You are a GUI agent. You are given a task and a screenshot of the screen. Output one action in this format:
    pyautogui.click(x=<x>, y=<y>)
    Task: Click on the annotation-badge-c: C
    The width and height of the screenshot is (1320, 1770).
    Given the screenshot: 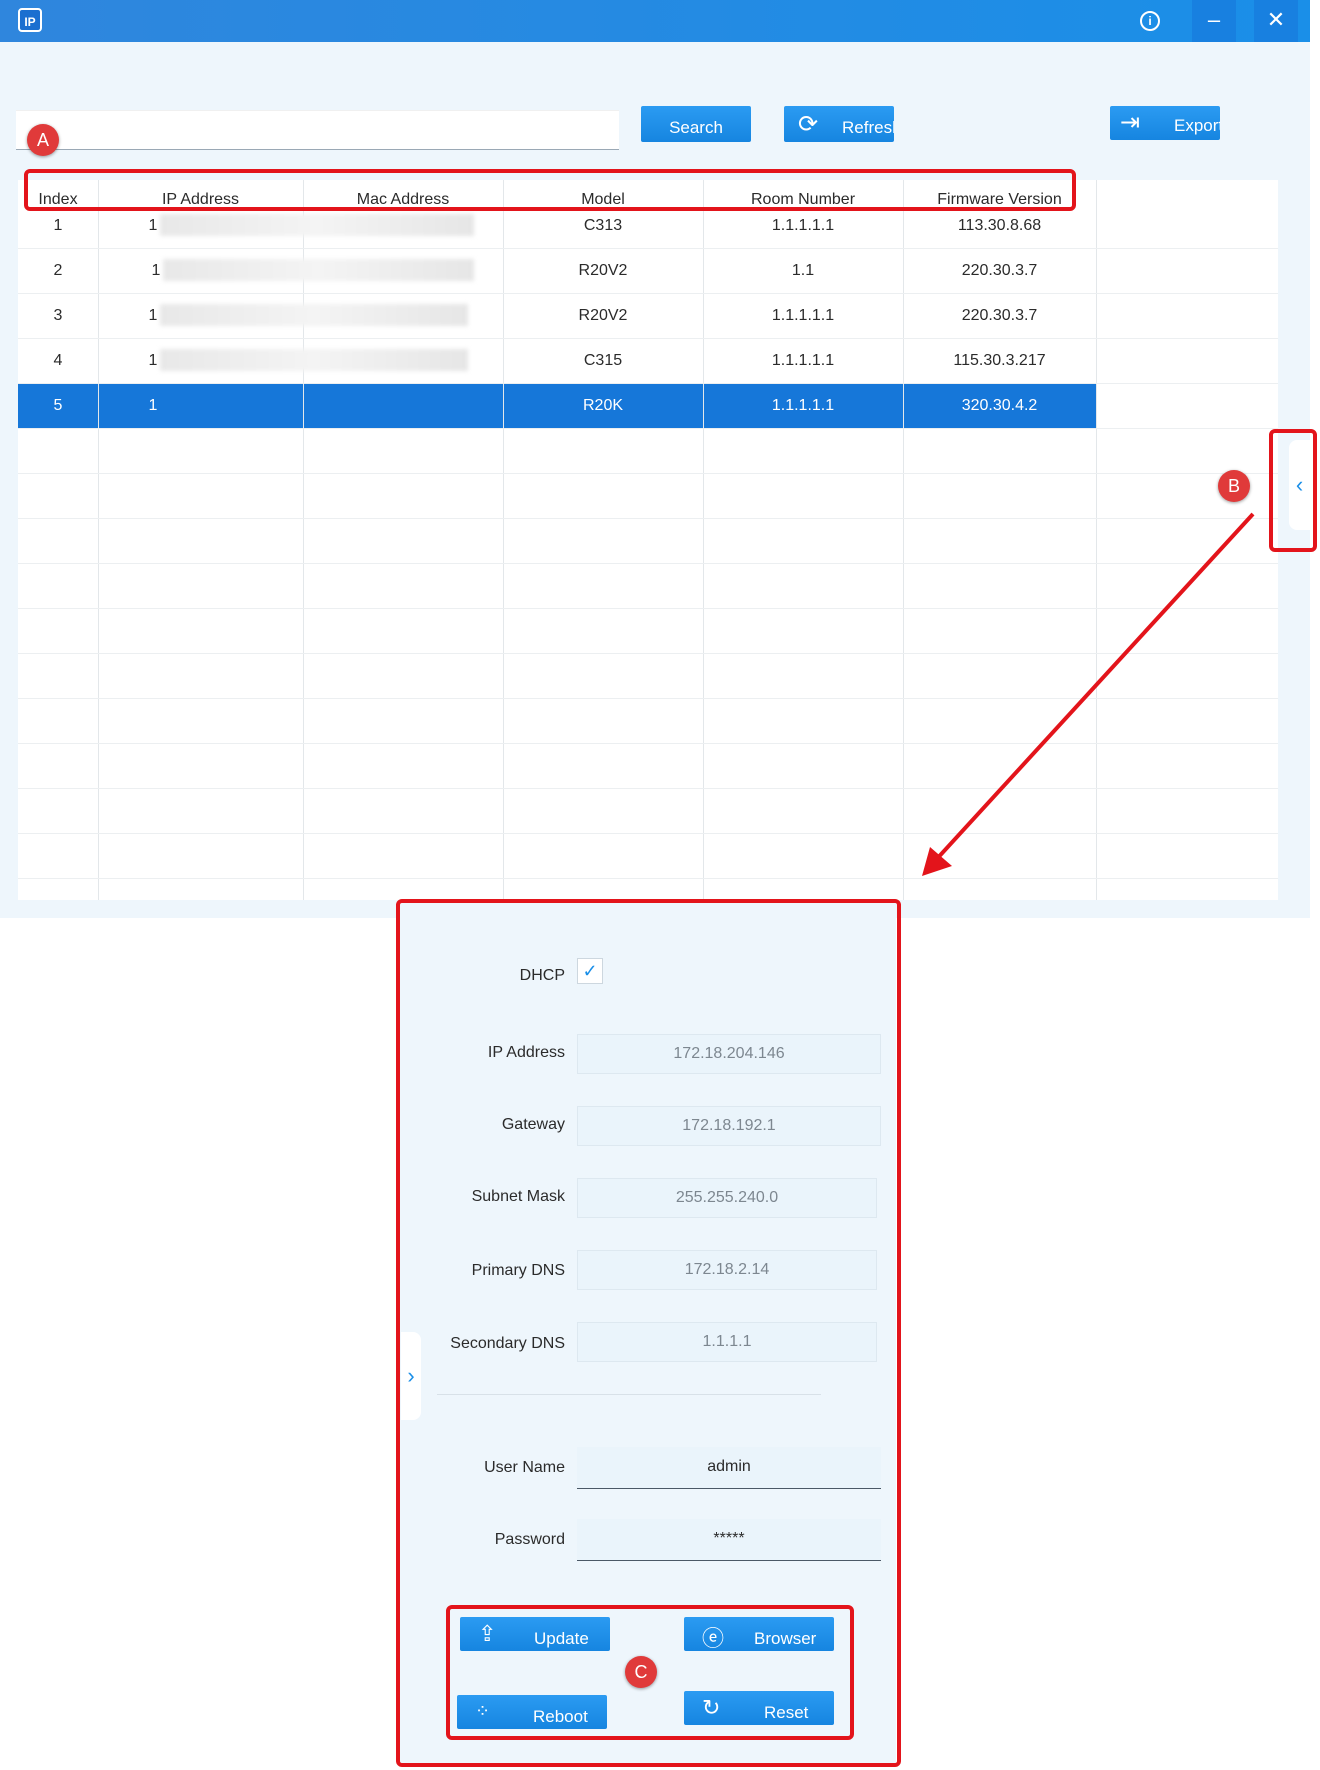 What is the action you would take?
    pyautogui.click(x=641, y=1672)
    